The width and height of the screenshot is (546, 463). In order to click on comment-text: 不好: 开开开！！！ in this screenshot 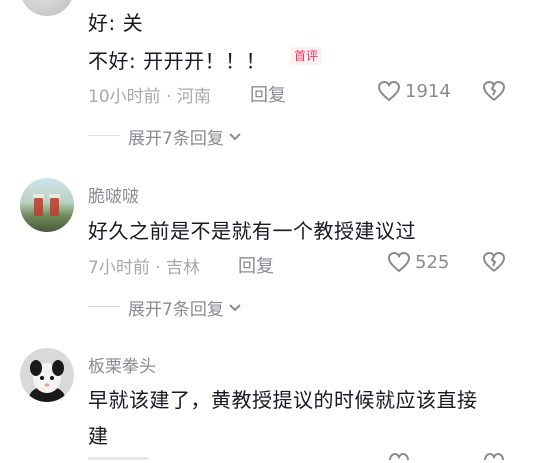, I will do `click(177, 61)`.